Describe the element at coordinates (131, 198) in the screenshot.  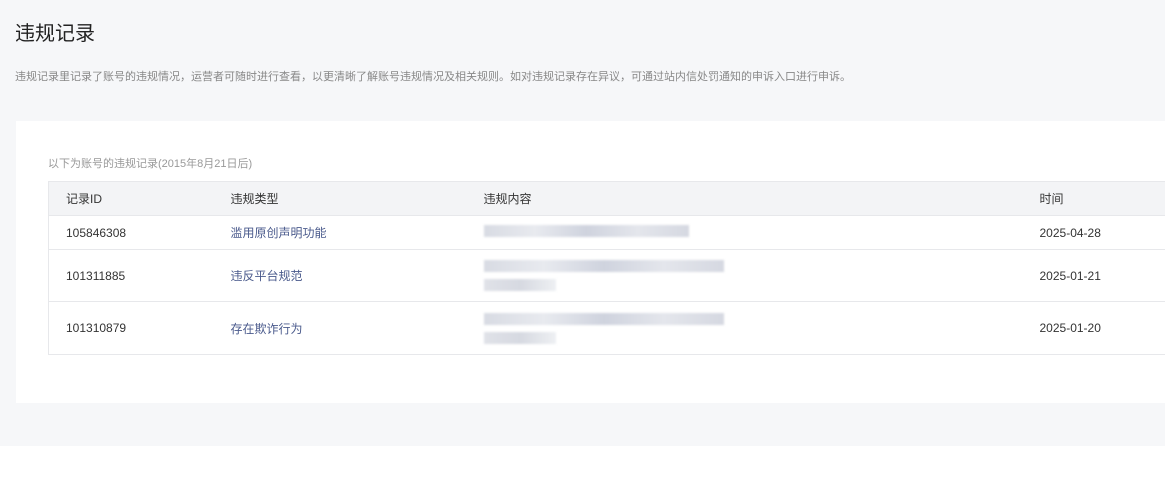
I see `header-id: 记录ID` at that location.